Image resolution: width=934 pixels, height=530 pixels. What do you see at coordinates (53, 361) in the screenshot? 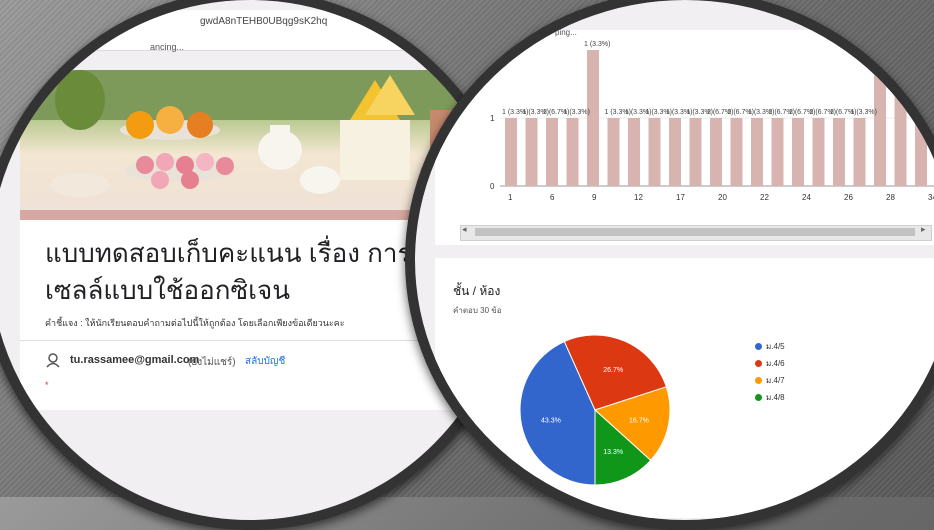
I see `account-icon` at bounding box center [53, 361].